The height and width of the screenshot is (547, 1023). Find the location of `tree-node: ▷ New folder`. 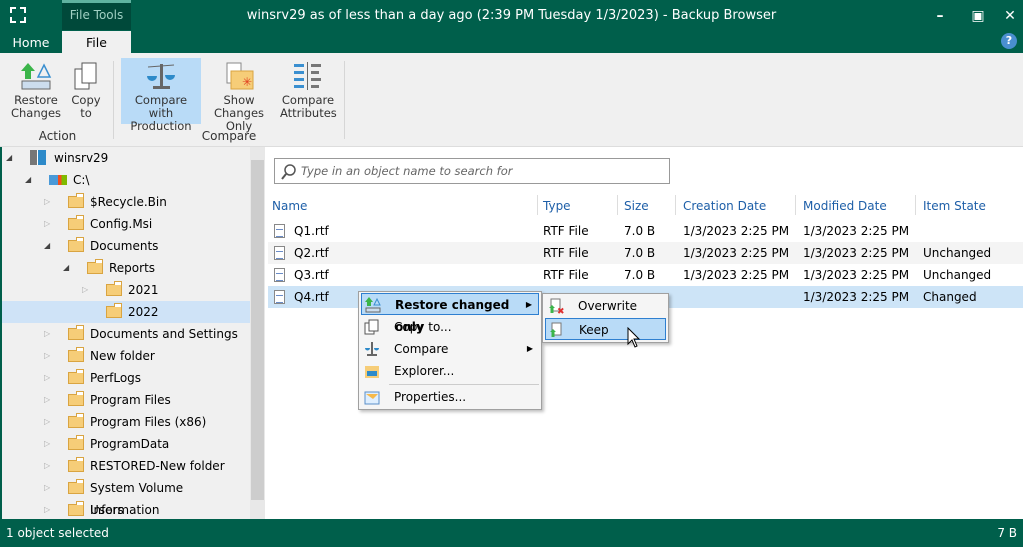

tree-node: ▷ New folder is located at coordinates (126, 356).